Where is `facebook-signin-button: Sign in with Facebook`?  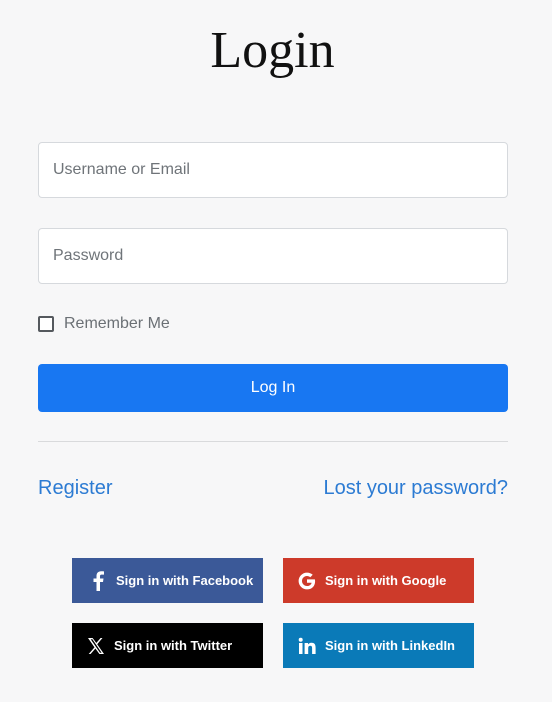 facebook-signin-button: Sign in with Facebook is located at coordinates (167, 580).